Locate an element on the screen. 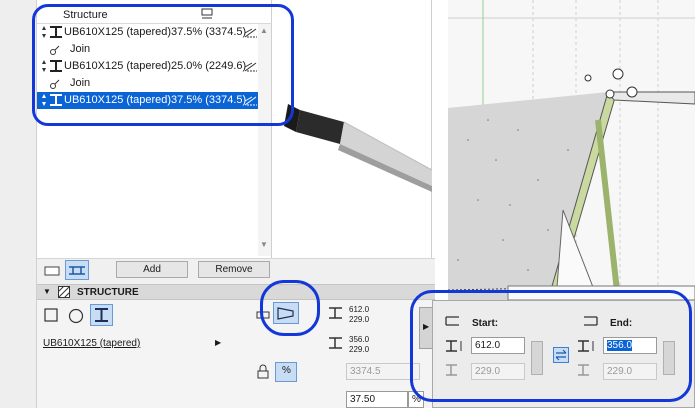 The image size is (695, 408). percent-toggle-label: % is located at coordinates (286, 370).